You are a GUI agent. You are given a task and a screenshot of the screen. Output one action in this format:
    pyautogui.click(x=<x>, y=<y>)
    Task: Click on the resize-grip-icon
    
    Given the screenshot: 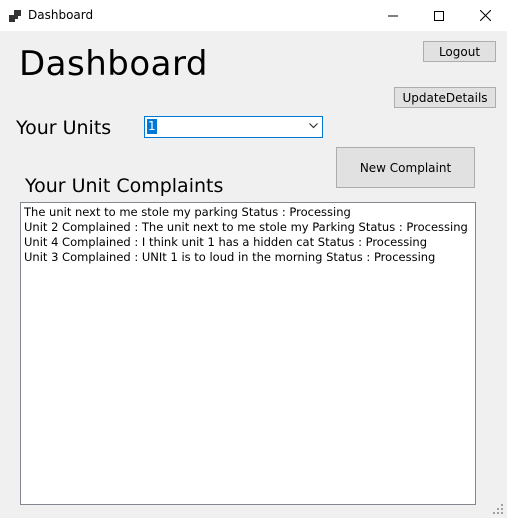 What is the action you would take?
    pyautogui.click(x=498, y=509)
    